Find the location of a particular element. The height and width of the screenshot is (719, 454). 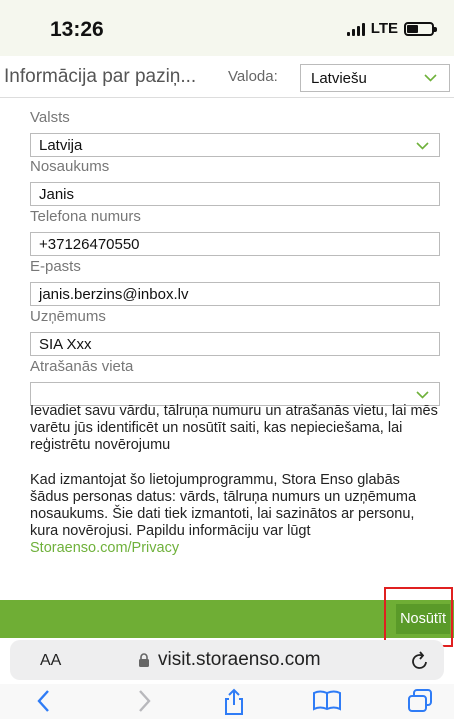

privacy-link: Storaenso.com/Privacy is located at coordinates (104, 548).